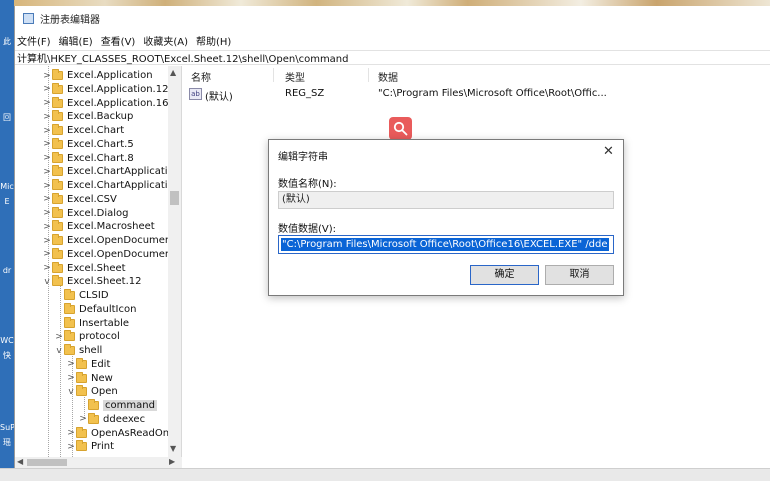 The width and height of the screenshot is (770, 481). What do you see at coordinates (47, 462) in the screenshot?
I see `tree-hscroll-thumb` at bounding box center [47, 462].